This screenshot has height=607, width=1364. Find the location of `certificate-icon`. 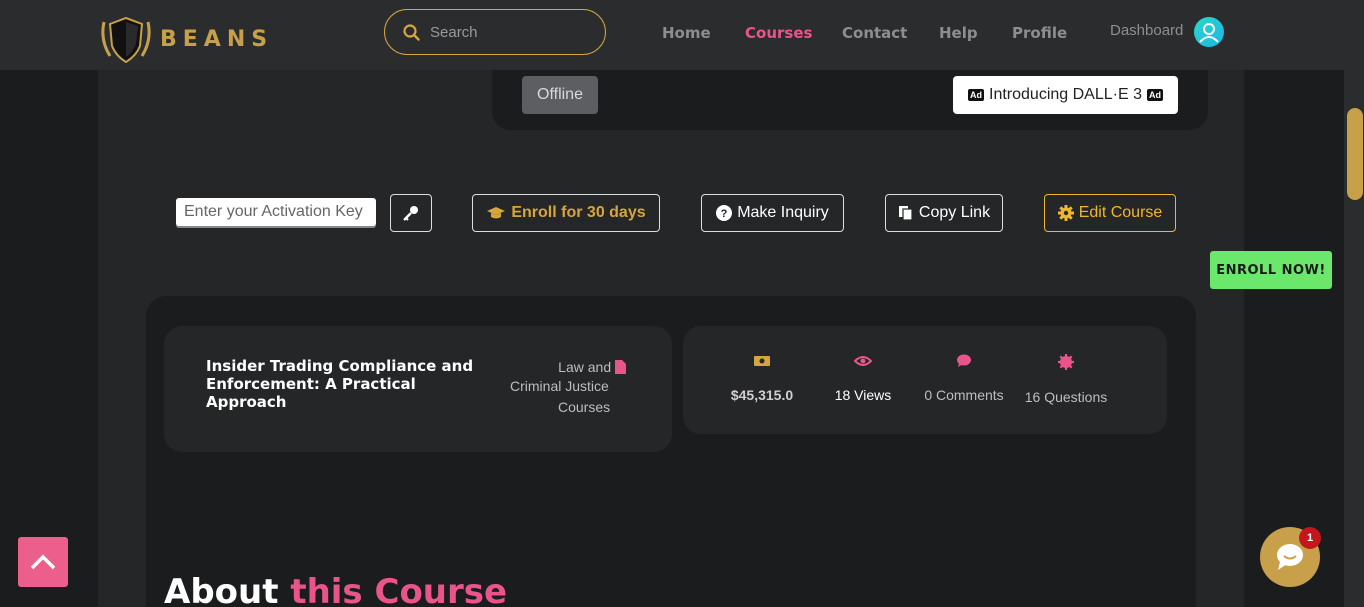

certificate-icon is located at coordinates (1066, 362).